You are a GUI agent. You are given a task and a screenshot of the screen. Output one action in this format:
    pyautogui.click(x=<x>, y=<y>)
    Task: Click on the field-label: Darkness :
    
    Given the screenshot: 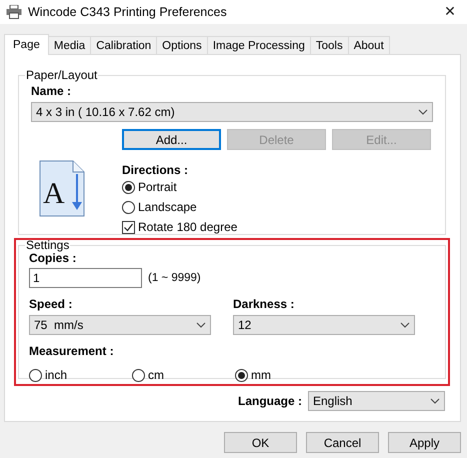 What is the action you would take?
    pyautogui.click(x=263, y=304)
    